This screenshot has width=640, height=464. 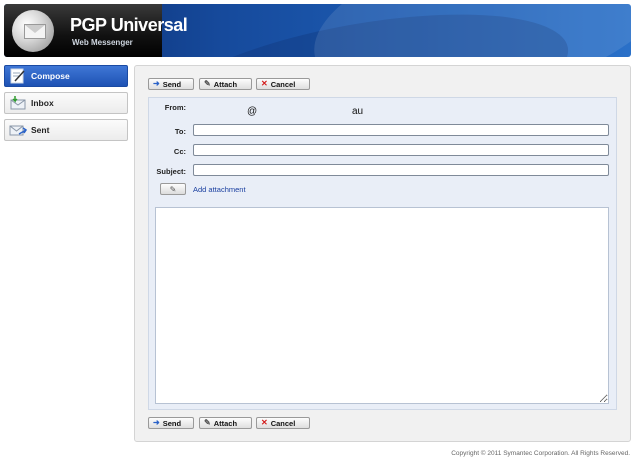 What do you see at coordinates (171, 171) in the screenshot?
I see `subject-label: Subject:` at bounding box center [171, 171].